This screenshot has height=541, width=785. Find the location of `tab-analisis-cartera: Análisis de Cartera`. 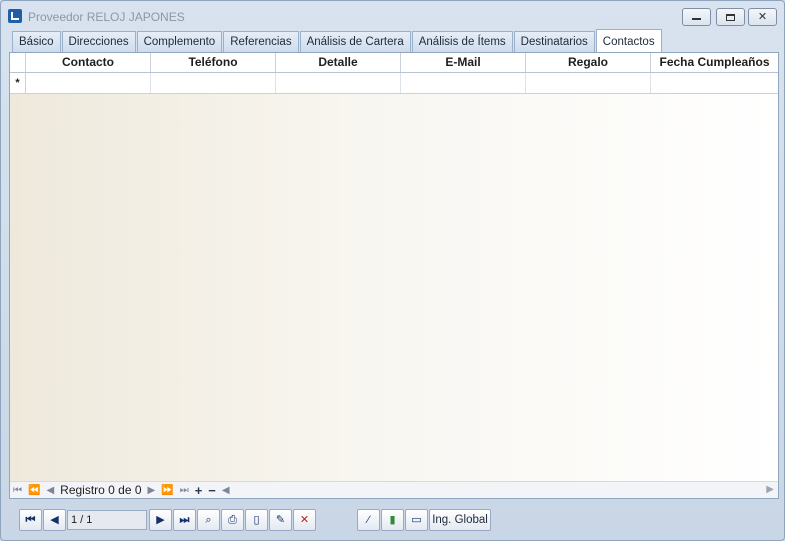

tab-analisis-cartera: Análisis de Cartera is located at coordinates (355, 41).